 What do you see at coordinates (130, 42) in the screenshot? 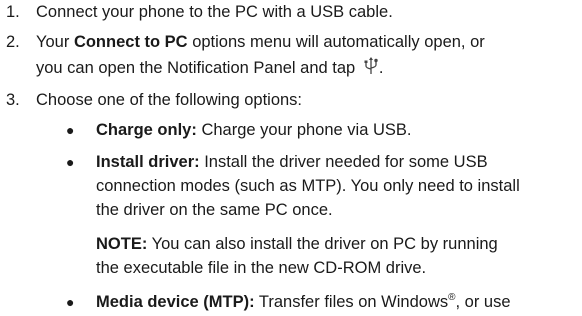
I see `connect-to-pc-label: Connect to PC` at bounding box center [130, 42].